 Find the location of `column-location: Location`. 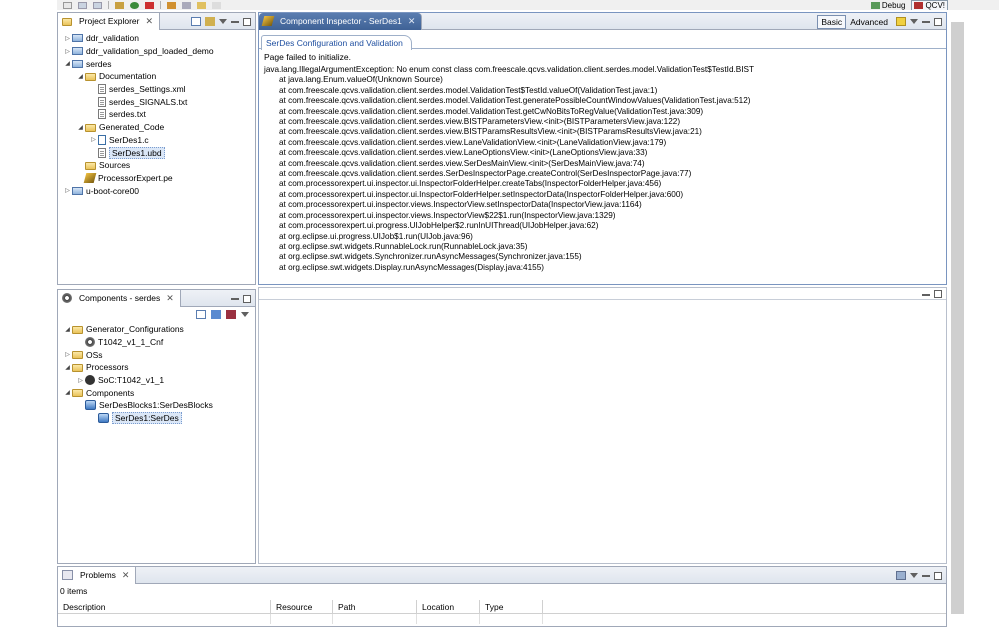

column-location: Location is located at coordinates (448, 607).